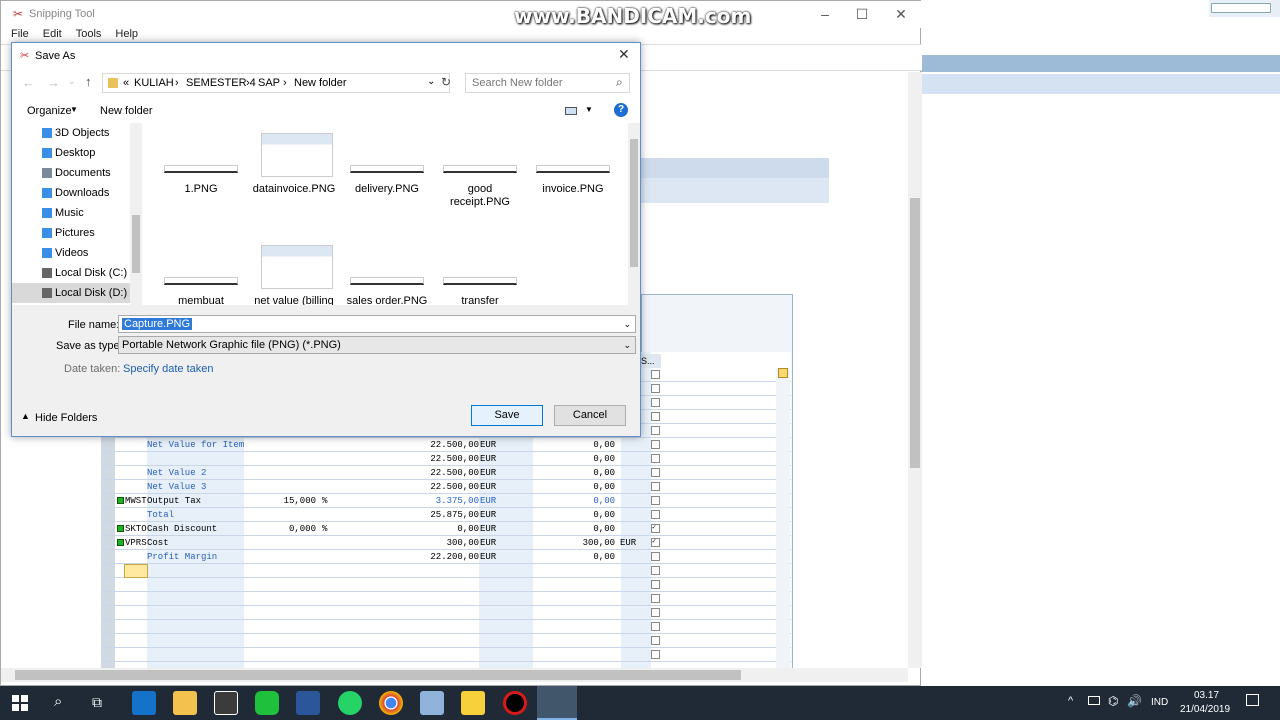  I want to click on word-icon, so click(308, 703).